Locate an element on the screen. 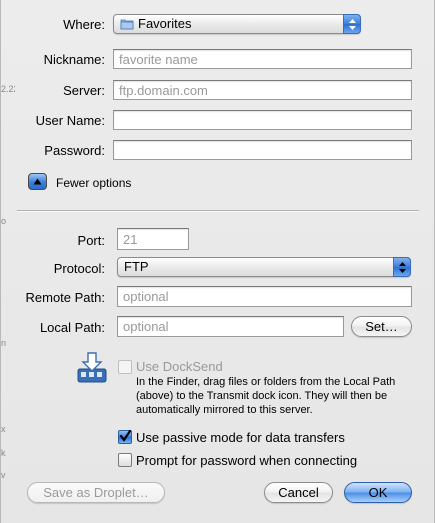 The width and height of the screenshot is (435, 523). where-popup: Favorites is located at coordinates (237, 24).